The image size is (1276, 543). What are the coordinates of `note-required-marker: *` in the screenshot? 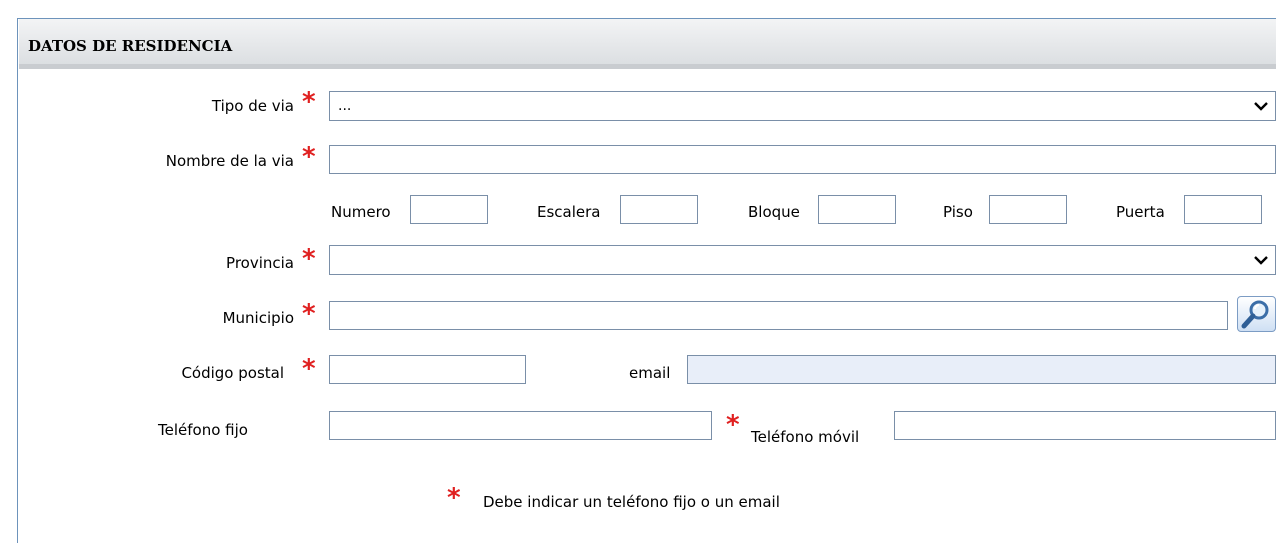 It's located at (454, 498).